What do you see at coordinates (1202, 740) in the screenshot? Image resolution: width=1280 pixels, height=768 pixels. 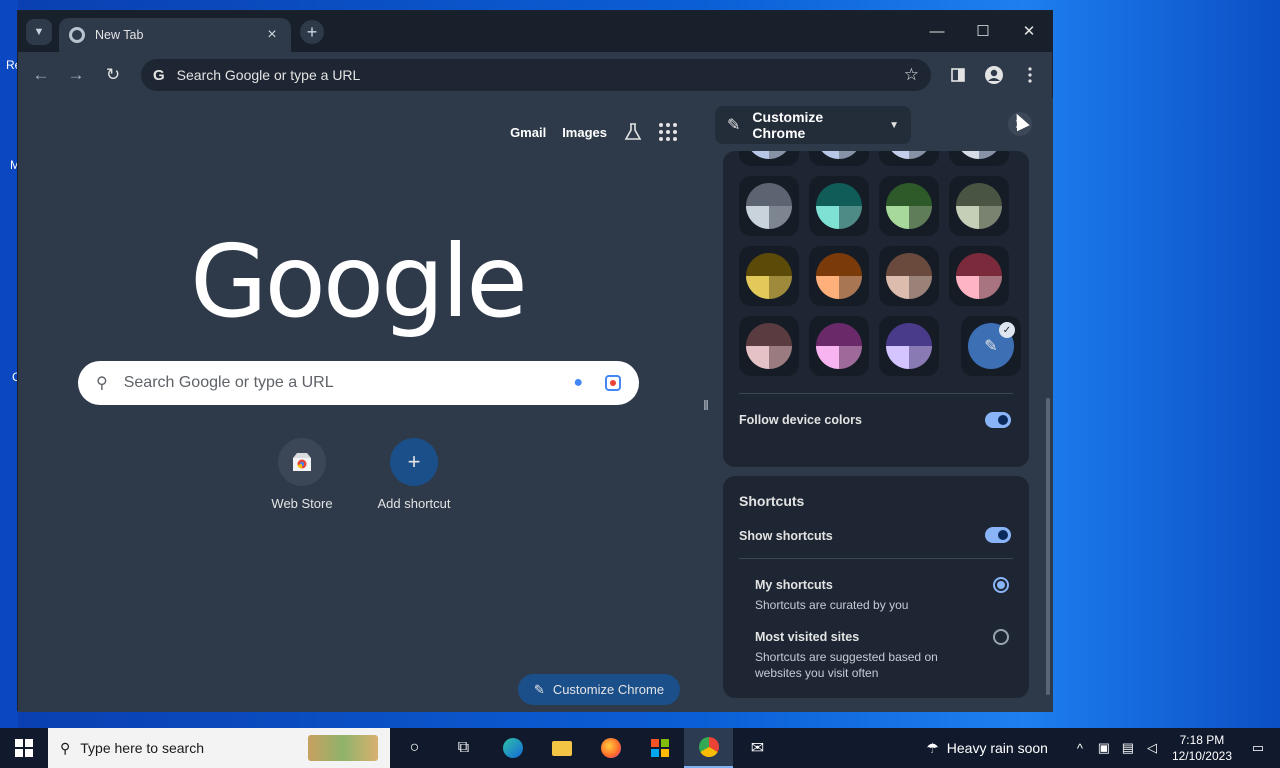 I see `clock-time: 7:18 PM` at bounding box center [1202, 740].